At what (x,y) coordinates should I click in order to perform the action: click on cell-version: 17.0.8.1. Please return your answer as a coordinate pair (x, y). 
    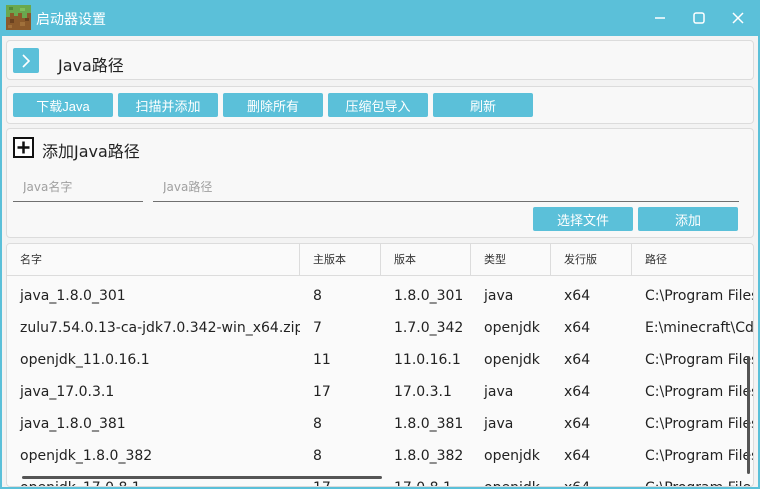
    Looking at the image, I should click on (426, 479).